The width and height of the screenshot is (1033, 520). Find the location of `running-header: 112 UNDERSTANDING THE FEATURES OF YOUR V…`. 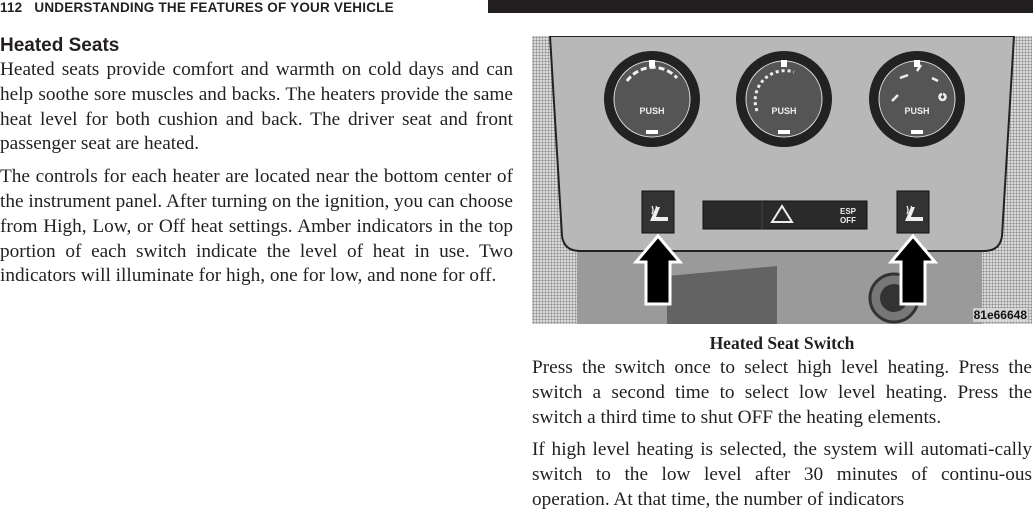

running-header: 112 UNDERSTANDING THE FEATURES OF YOUR V… is located at coordinates (516, 8).